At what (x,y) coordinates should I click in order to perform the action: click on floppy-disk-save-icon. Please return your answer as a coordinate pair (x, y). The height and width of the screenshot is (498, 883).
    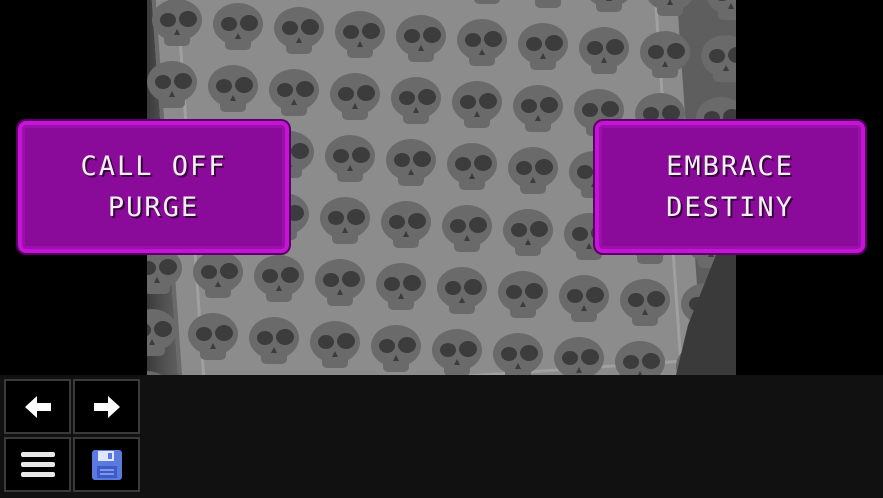
    Looking at the image, I should click on (106, 464).